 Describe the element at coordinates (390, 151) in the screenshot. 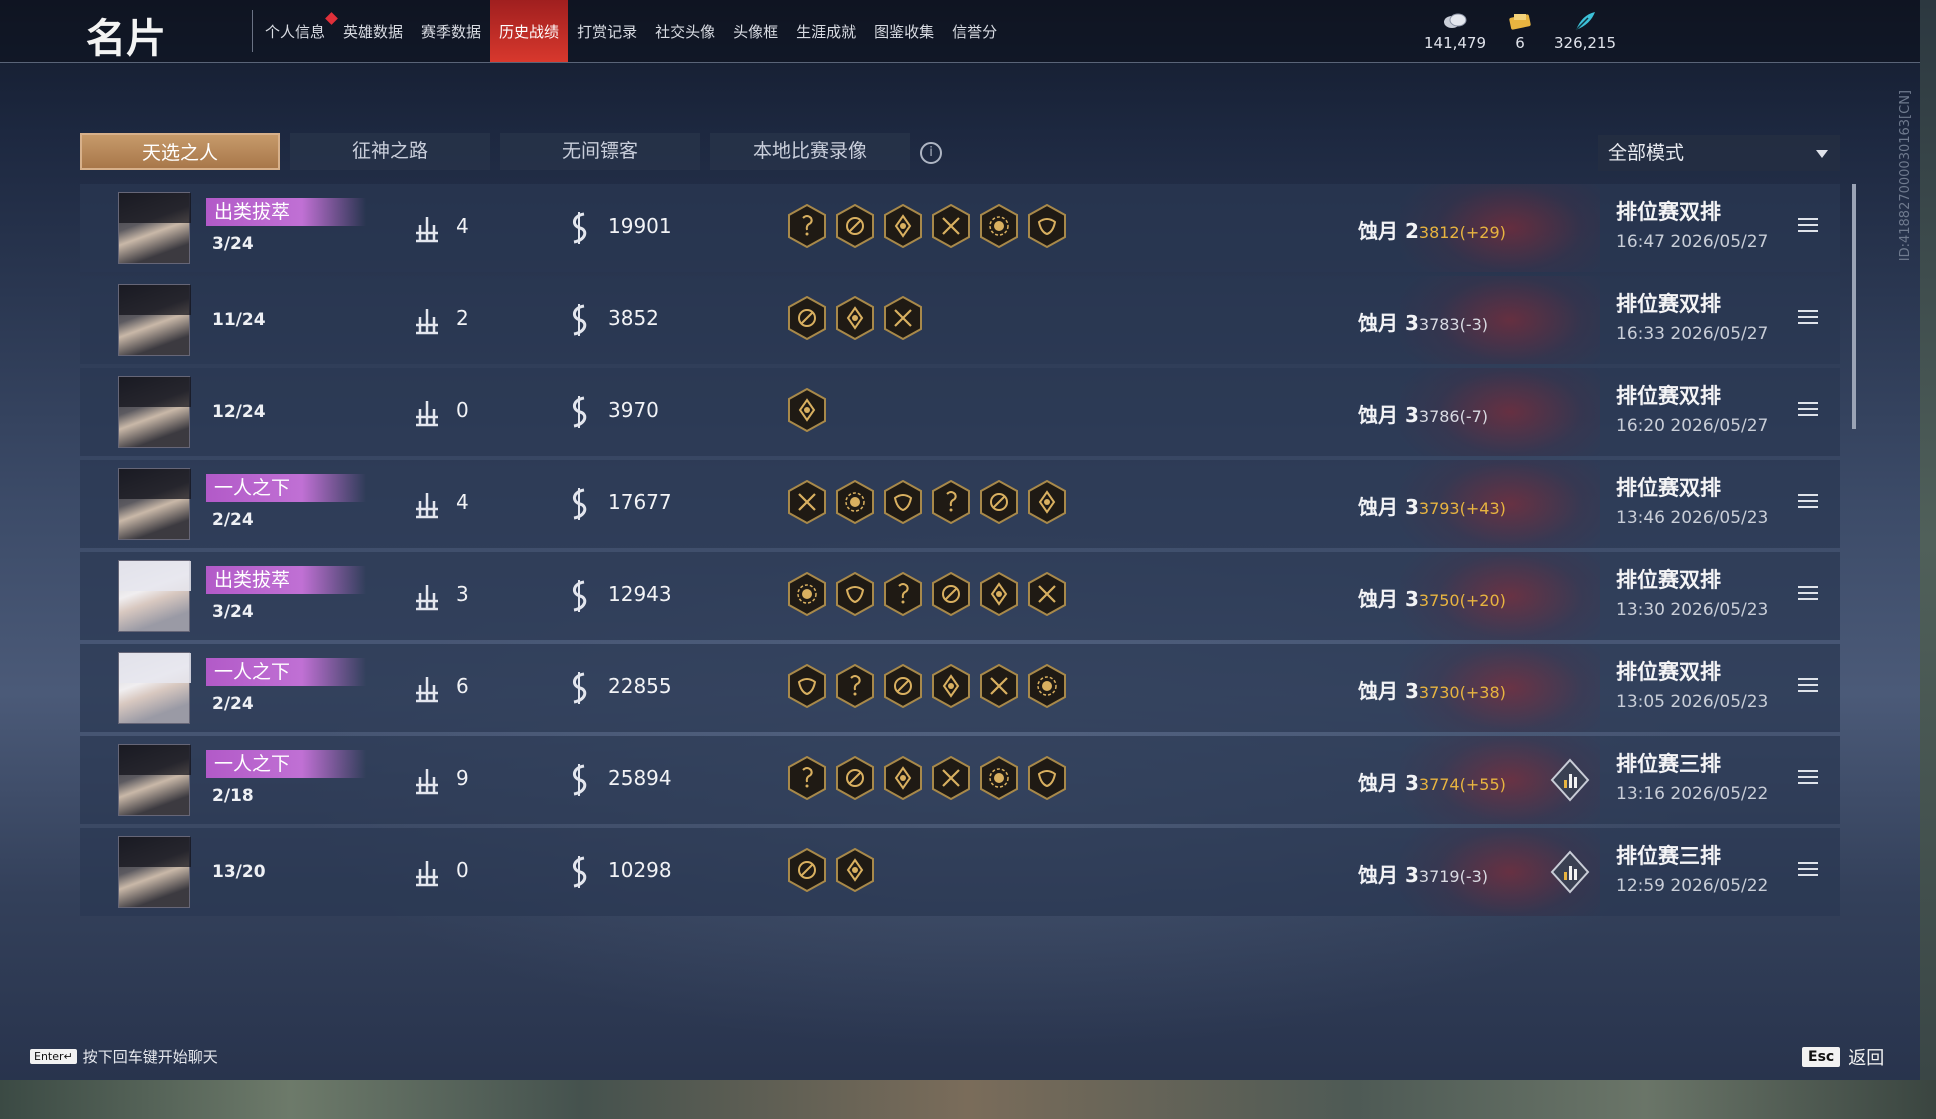

I see `tab-1: 征神之路` at that location.